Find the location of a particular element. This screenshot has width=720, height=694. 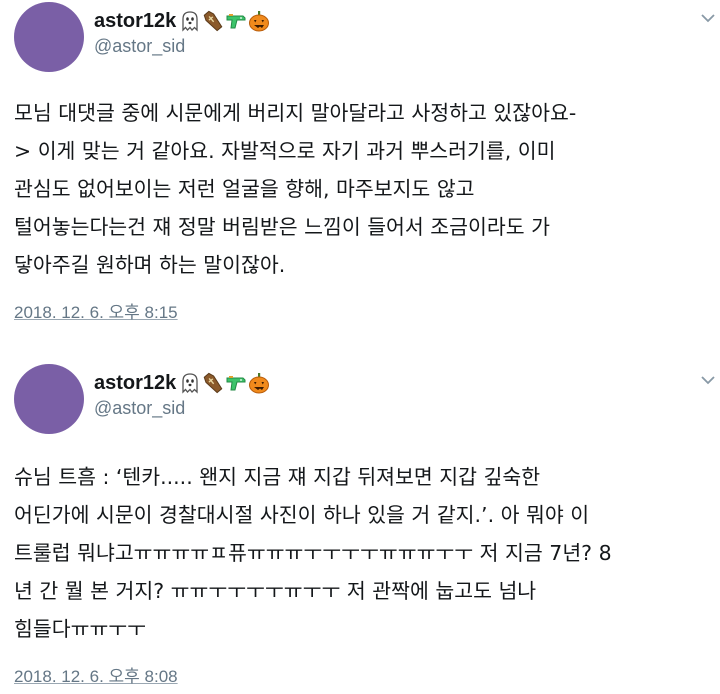

tweet-text-line: 모님 대댓글 중에 시문에게 버리지 말아달라고 사정하고 있잖아요- is located at coordinates (295, 113).